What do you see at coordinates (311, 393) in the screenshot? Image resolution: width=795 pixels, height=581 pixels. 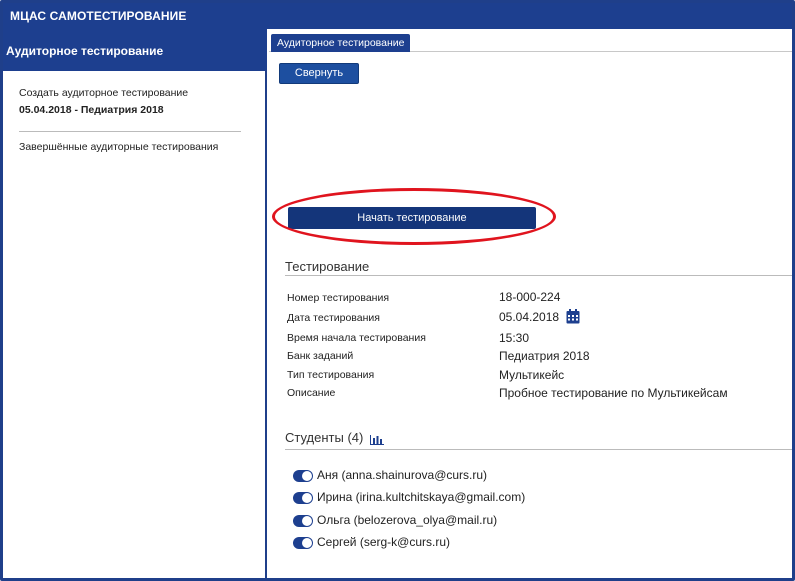 I see `field-label-description: Описание` at bounding box center [311, 393].